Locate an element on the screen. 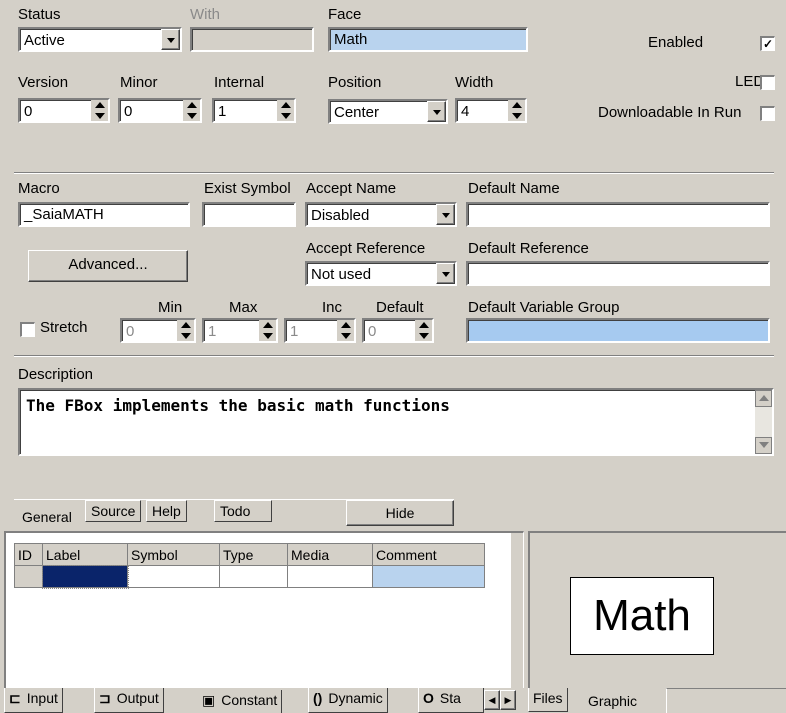  face-input: Math is located at coordinates (428, 39).